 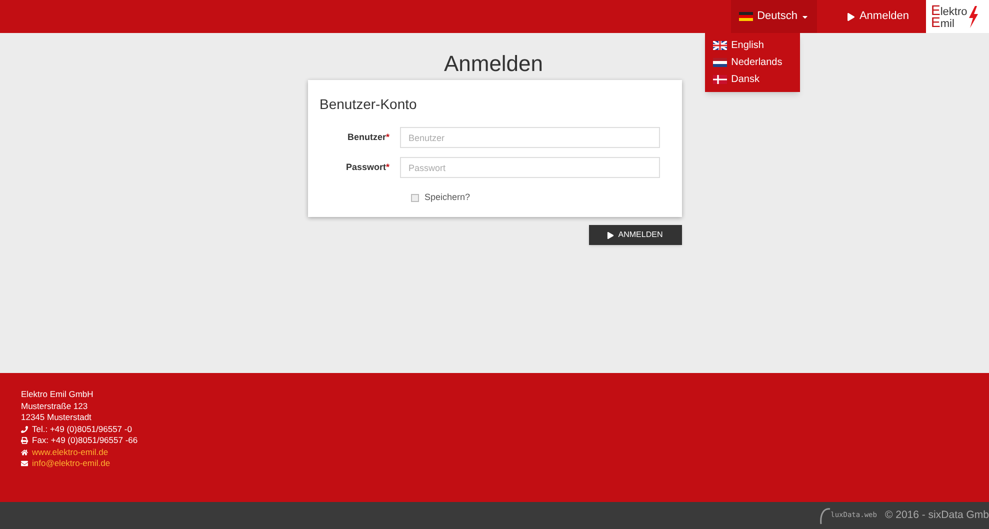 I want to click on checkbox-label: Speichern?, so click(x=447, y=197).